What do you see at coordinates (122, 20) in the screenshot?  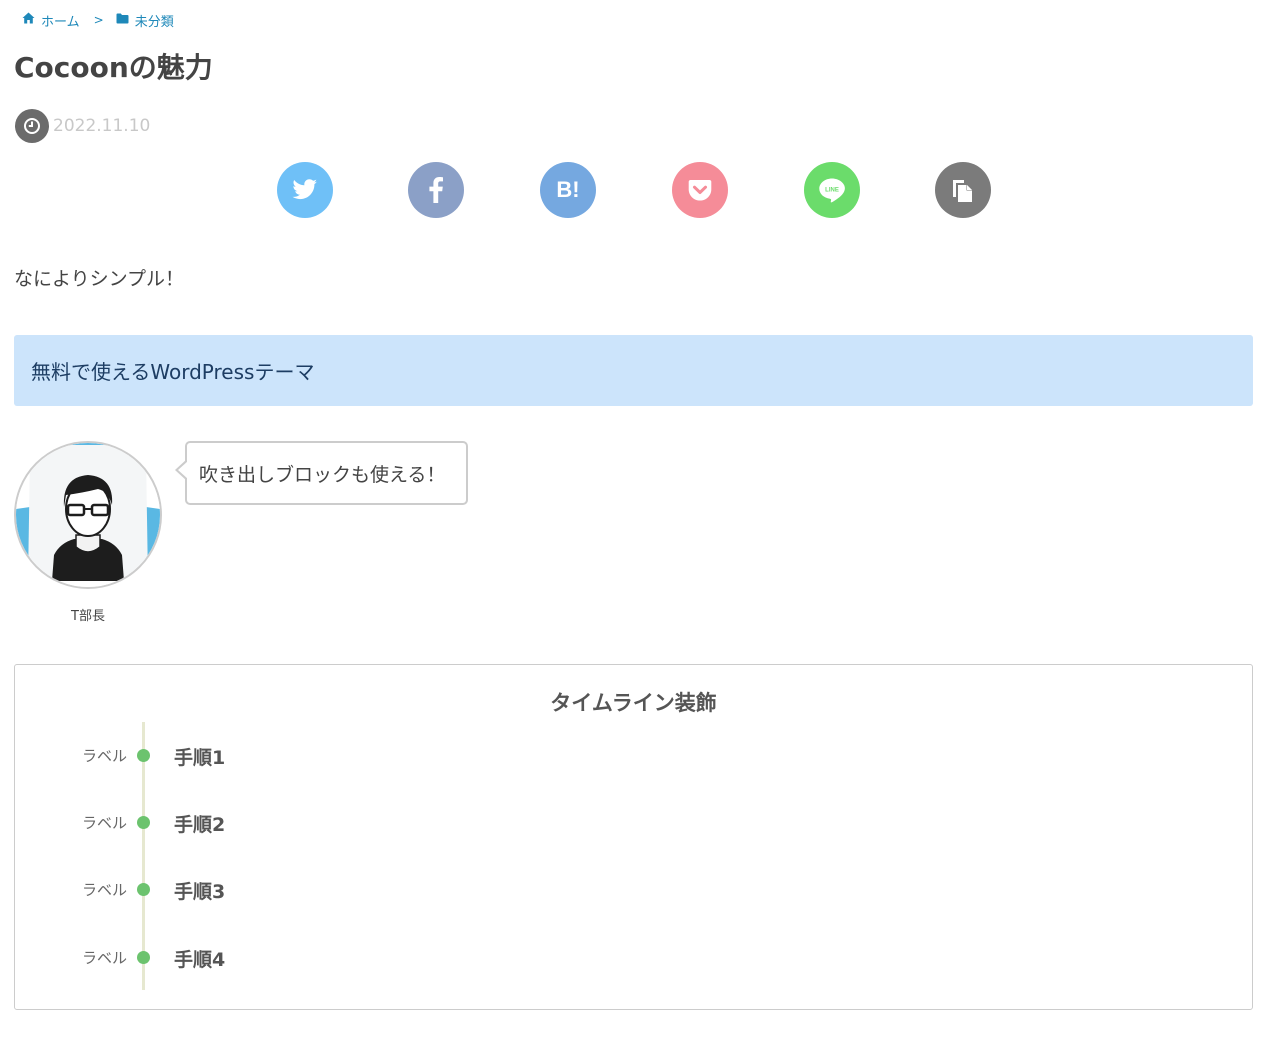 I see `folder-icon` at bounding box center [122, 20].